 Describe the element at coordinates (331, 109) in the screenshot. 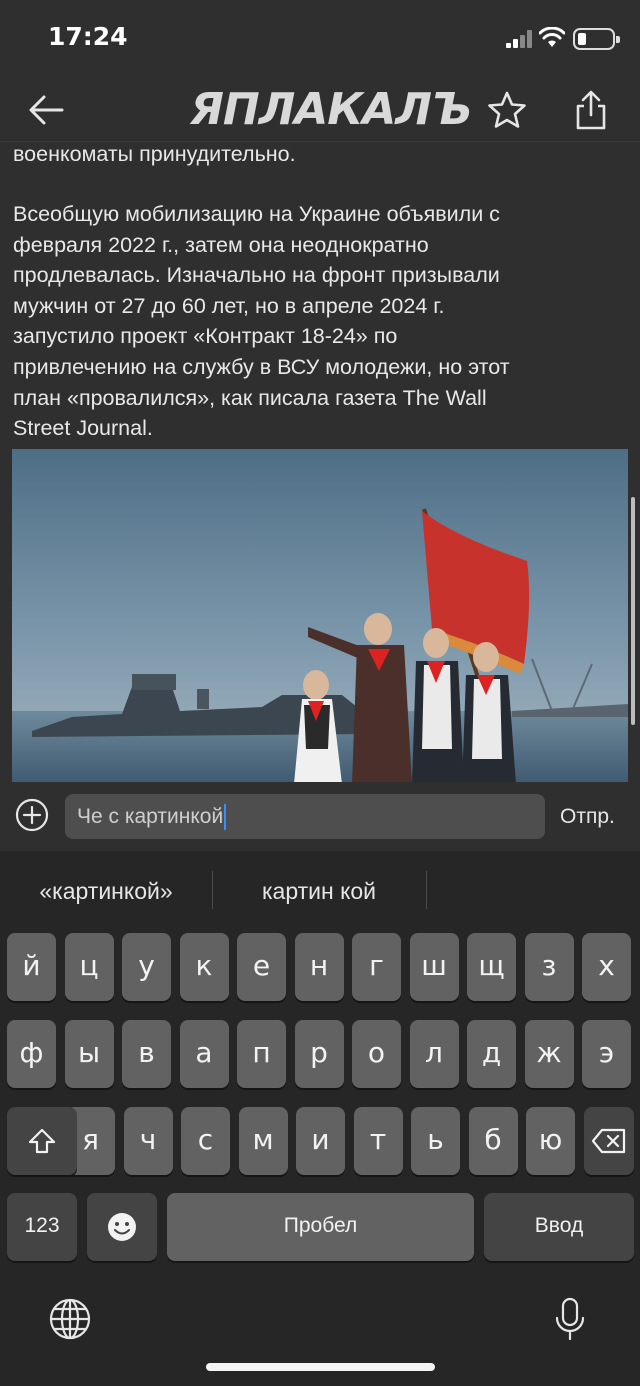

I see `site-logo: ЯПЛАКАЛЪ` at that location.